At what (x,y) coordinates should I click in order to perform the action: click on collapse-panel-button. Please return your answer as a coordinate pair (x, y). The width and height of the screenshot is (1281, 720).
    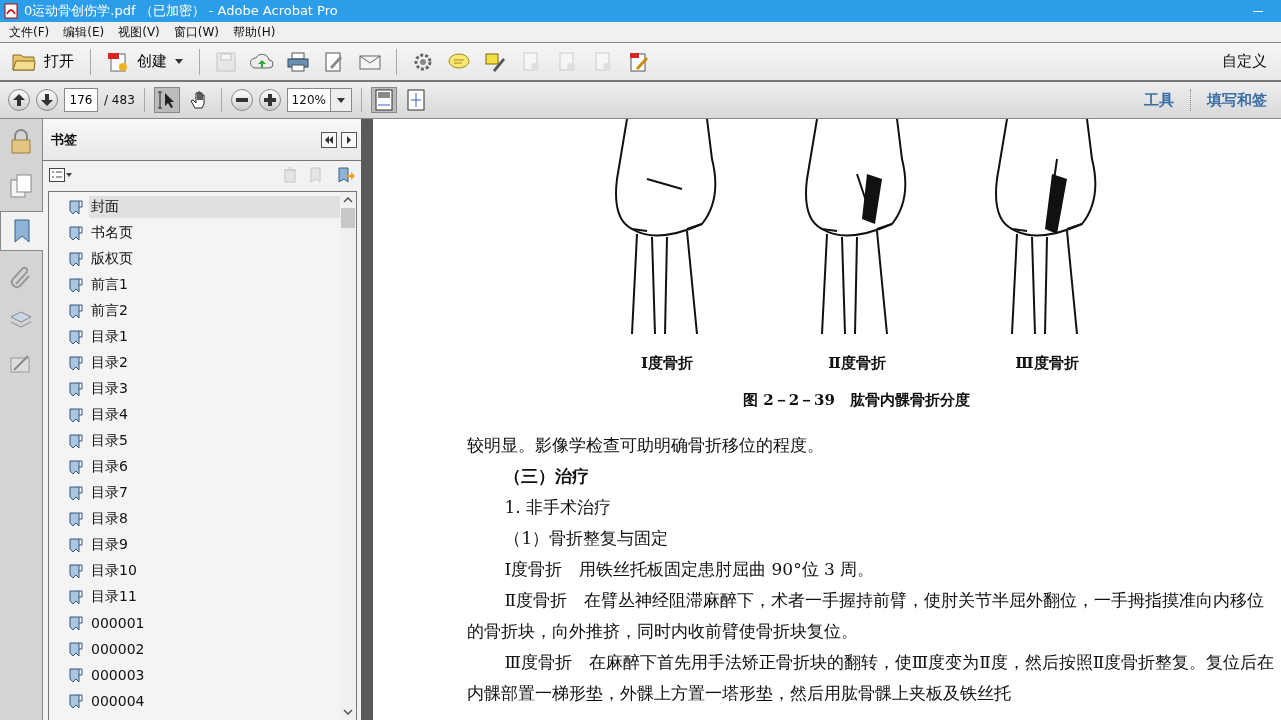
    Looking at the image, I should click on (329, 139).